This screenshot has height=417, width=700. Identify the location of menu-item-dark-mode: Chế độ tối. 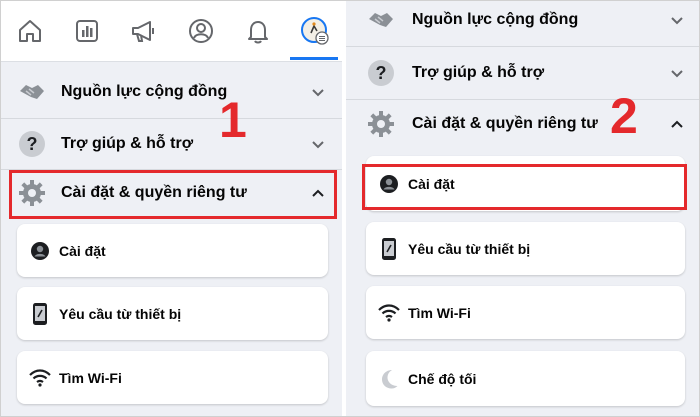
(525, 378).